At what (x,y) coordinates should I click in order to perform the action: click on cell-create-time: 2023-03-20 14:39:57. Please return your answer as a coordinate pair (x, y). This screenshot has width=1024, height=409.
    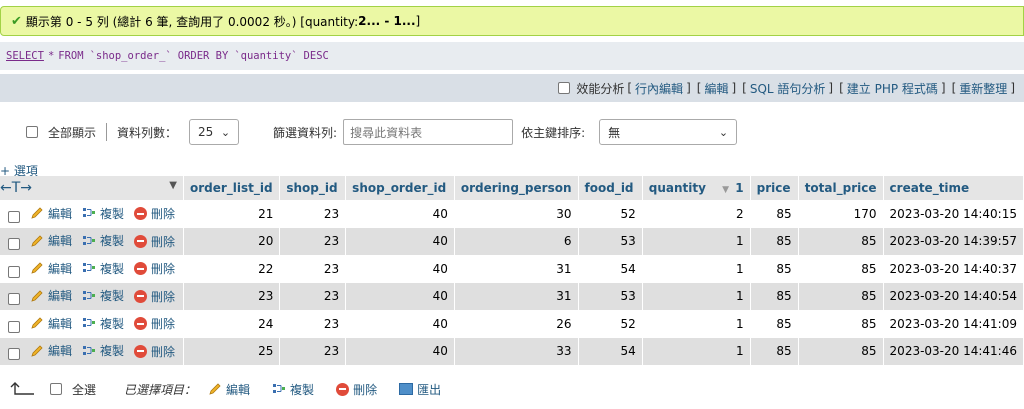
    Looking at the image, I should click on (953, 241).